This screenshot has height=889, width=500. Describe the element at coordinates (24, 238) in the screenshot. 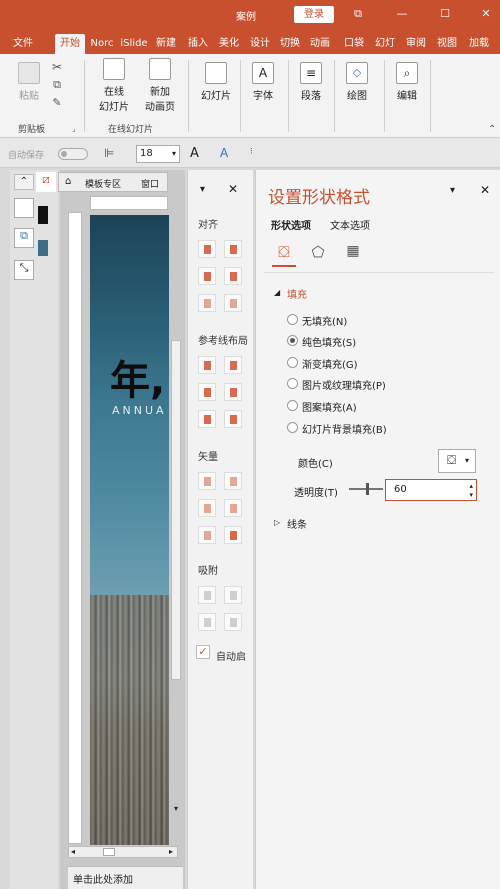

I see `layout-icon: ⧉` at that location.